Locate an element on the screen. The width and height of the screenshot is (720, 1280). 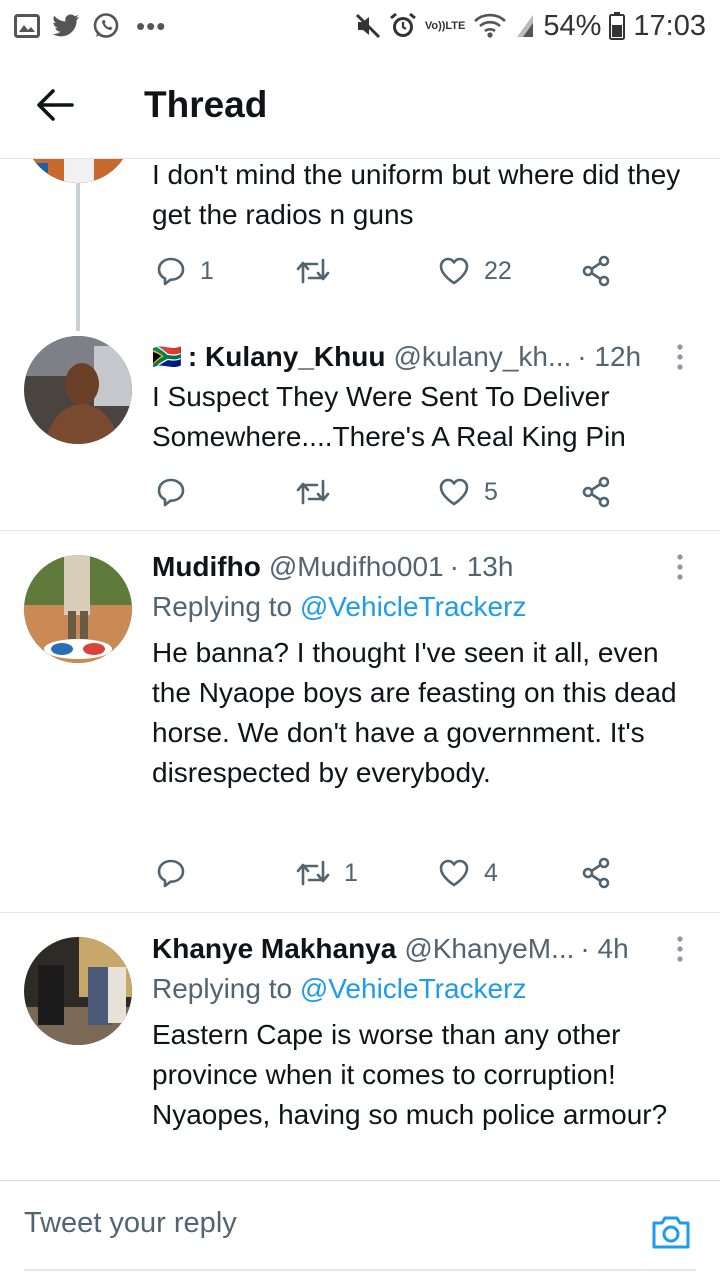
reply-composer: Tweet your reply is located at coordinates (360, 1230).